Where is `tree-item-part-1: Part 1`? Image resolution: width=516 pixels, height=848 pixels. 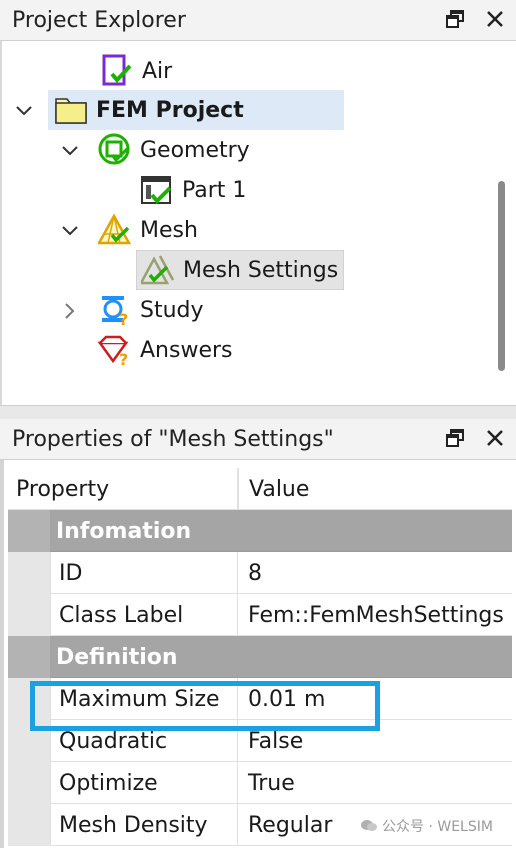
tree-item-part-1: Part 1 is located at coordinates (193, 190).